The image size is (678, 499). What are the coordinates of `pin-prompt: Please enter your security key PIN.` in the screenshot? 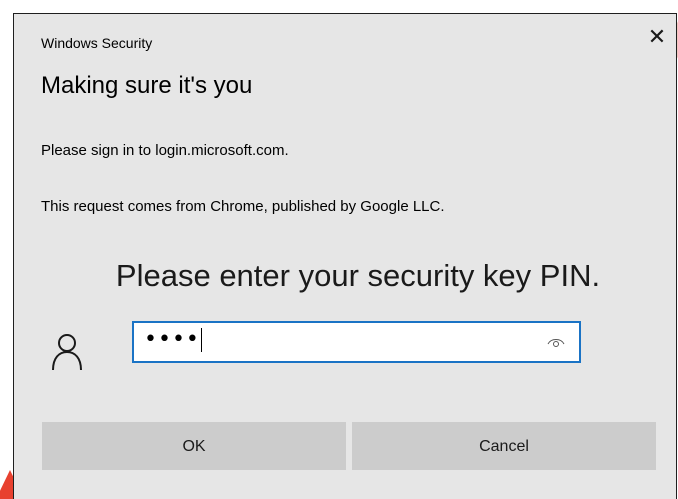 It's located at (358, 275).